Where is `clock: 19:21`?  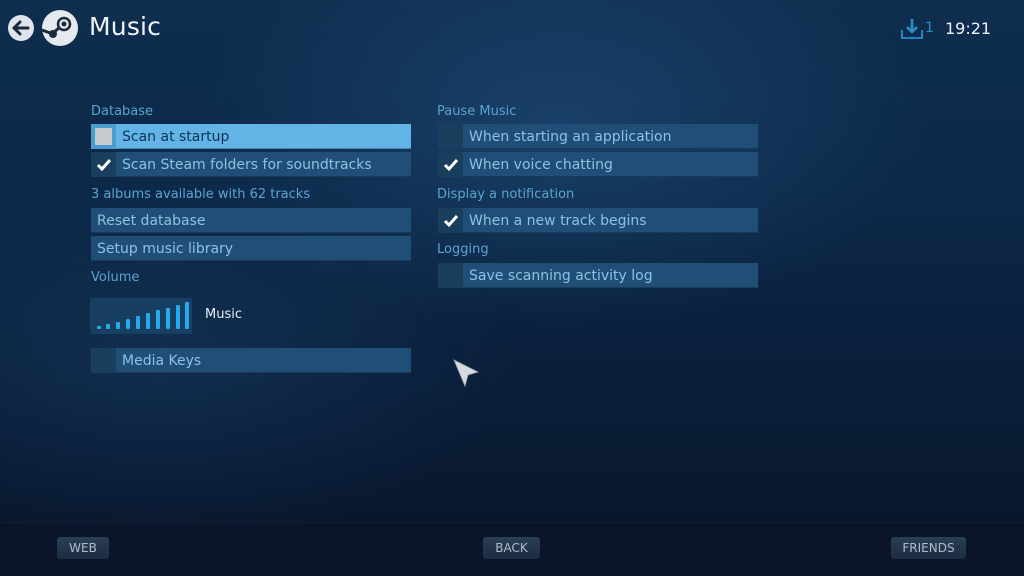
clock: 19:21 is located at coordinates (968, 28).